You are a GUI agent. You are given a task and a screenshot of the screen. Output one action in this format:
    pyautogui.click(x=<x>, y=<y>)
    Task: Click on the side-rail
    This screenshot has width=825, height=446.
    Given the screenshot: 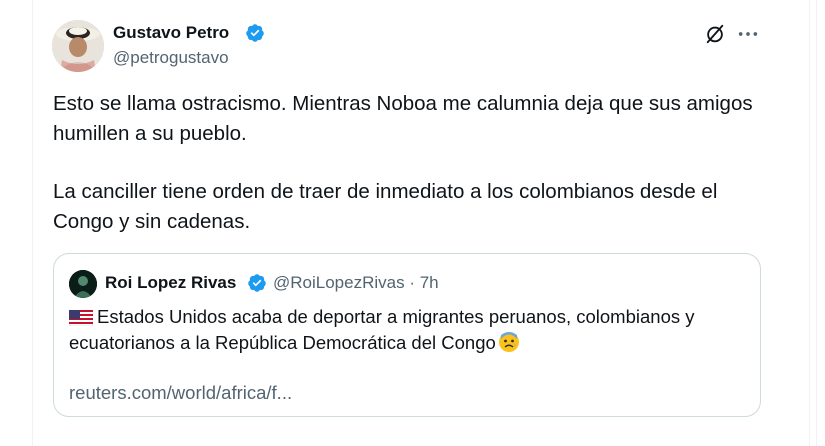 What is the action you would take?
    pyautogui.click(x=820, y=223)
    